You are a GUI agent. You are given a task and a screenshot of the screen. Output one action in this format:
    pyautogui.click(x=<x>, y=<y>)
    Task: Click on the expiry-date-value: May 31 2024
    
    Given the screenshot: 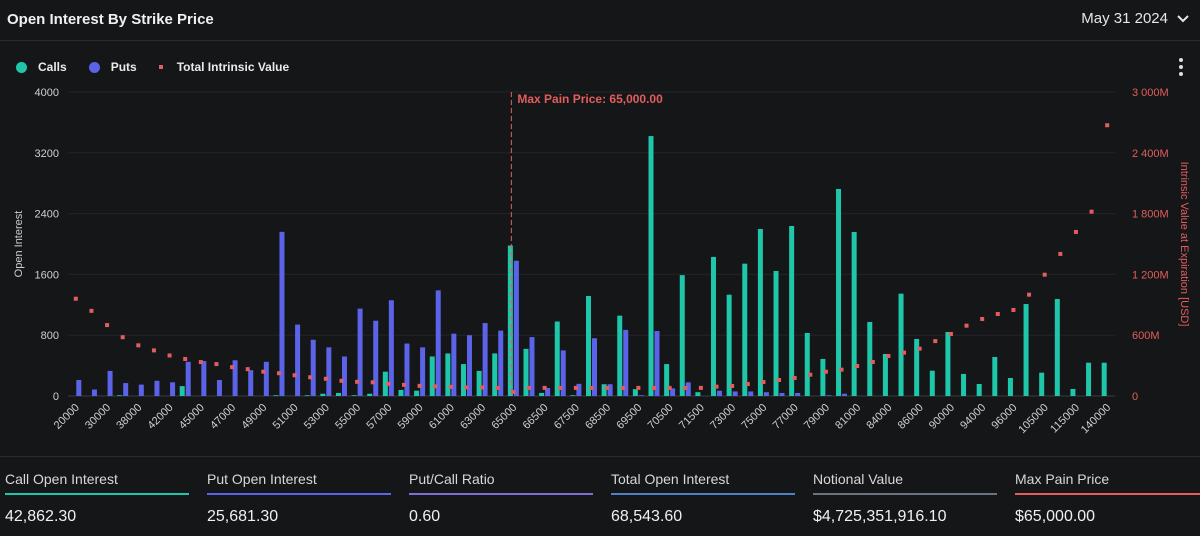 What is the action you would take?
    pyautogui.click(x=1124, y=18)
    